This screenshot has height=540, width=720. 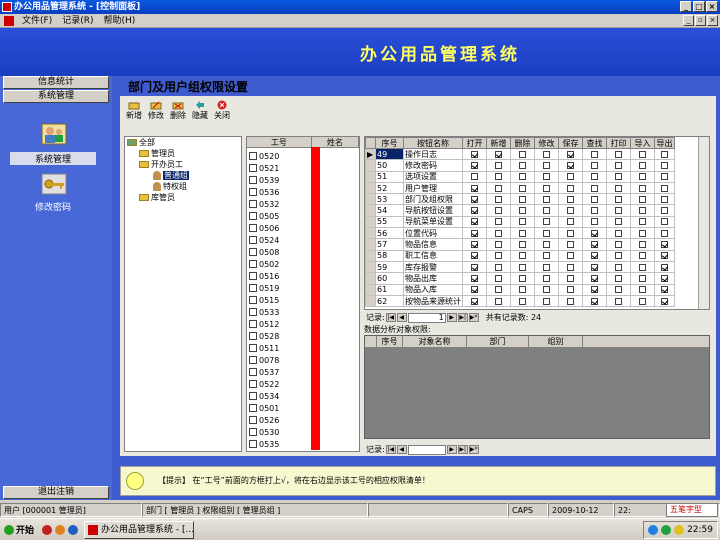 I want to click on logout-button: 退出注销, so click(x=56, y=492).